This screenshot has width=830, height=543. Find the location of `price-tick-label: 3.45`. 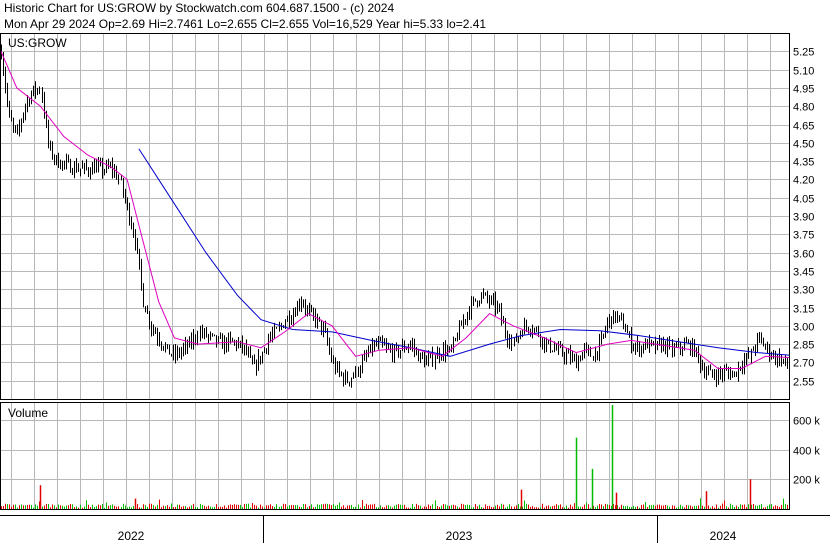

price-tick-label: 3.45 is located at coordinates (803, 273).